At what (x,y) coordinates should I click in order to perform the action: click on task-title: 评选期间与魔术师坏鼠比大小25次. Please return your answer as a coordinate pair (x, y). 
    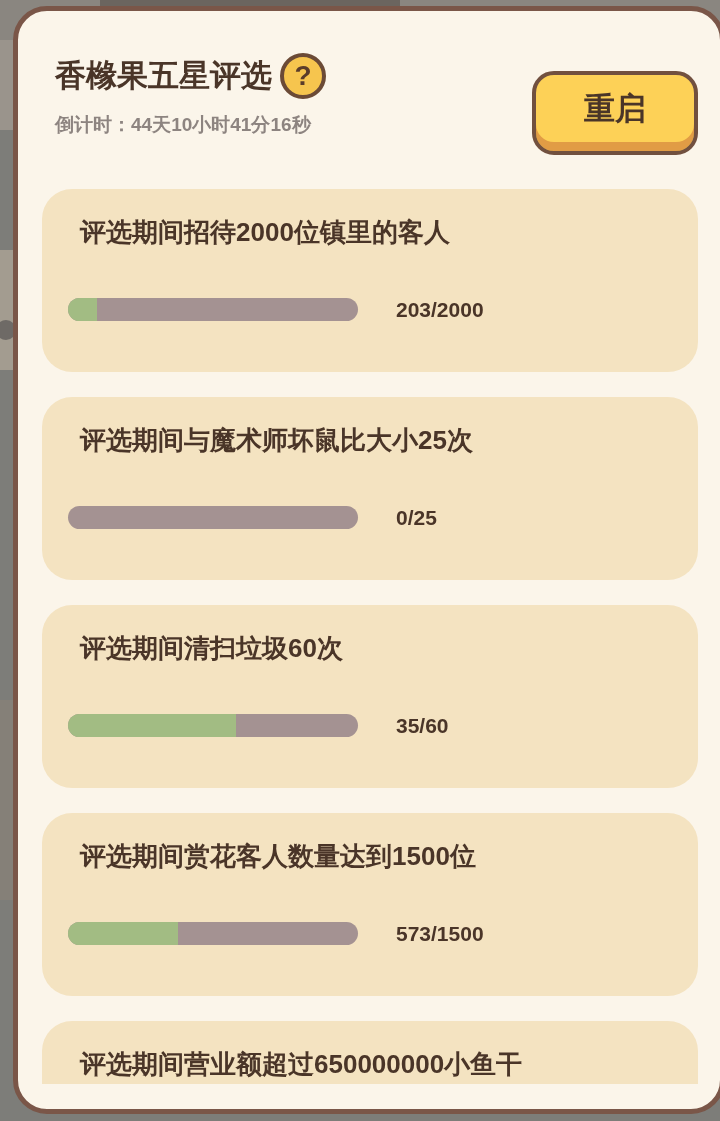
    Looking at the image, I should click on (277, 441).